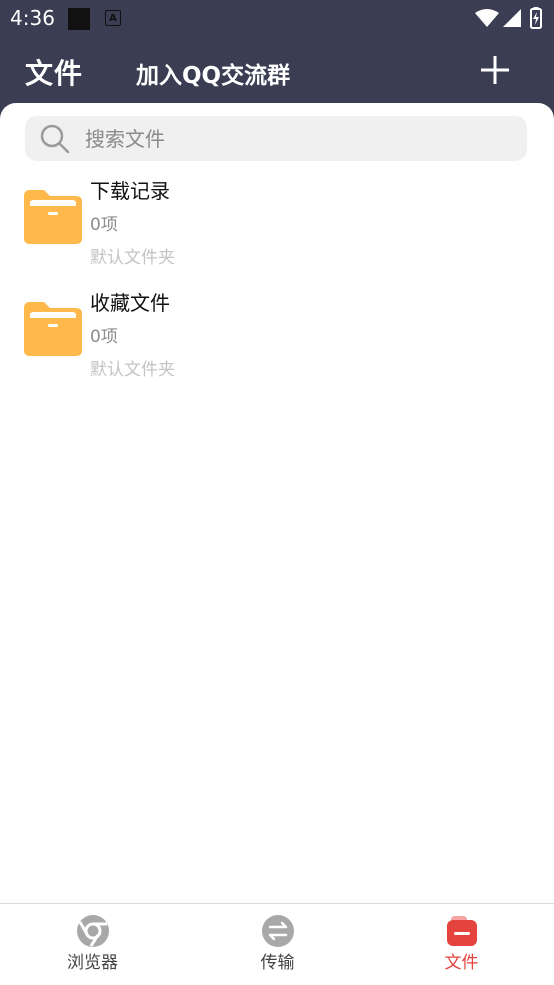 This screenshot has width=554, height=985. I want to click on add-icon, so click(495, 70).